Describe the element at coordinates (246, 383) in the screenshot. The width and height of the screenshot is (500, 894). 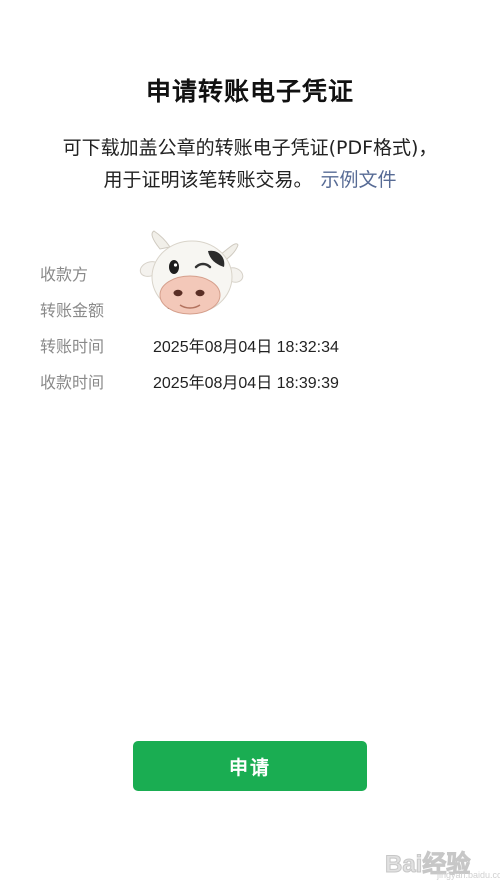
I see `receive-time-value: 2025年08月04日 18:39:39` at that location.